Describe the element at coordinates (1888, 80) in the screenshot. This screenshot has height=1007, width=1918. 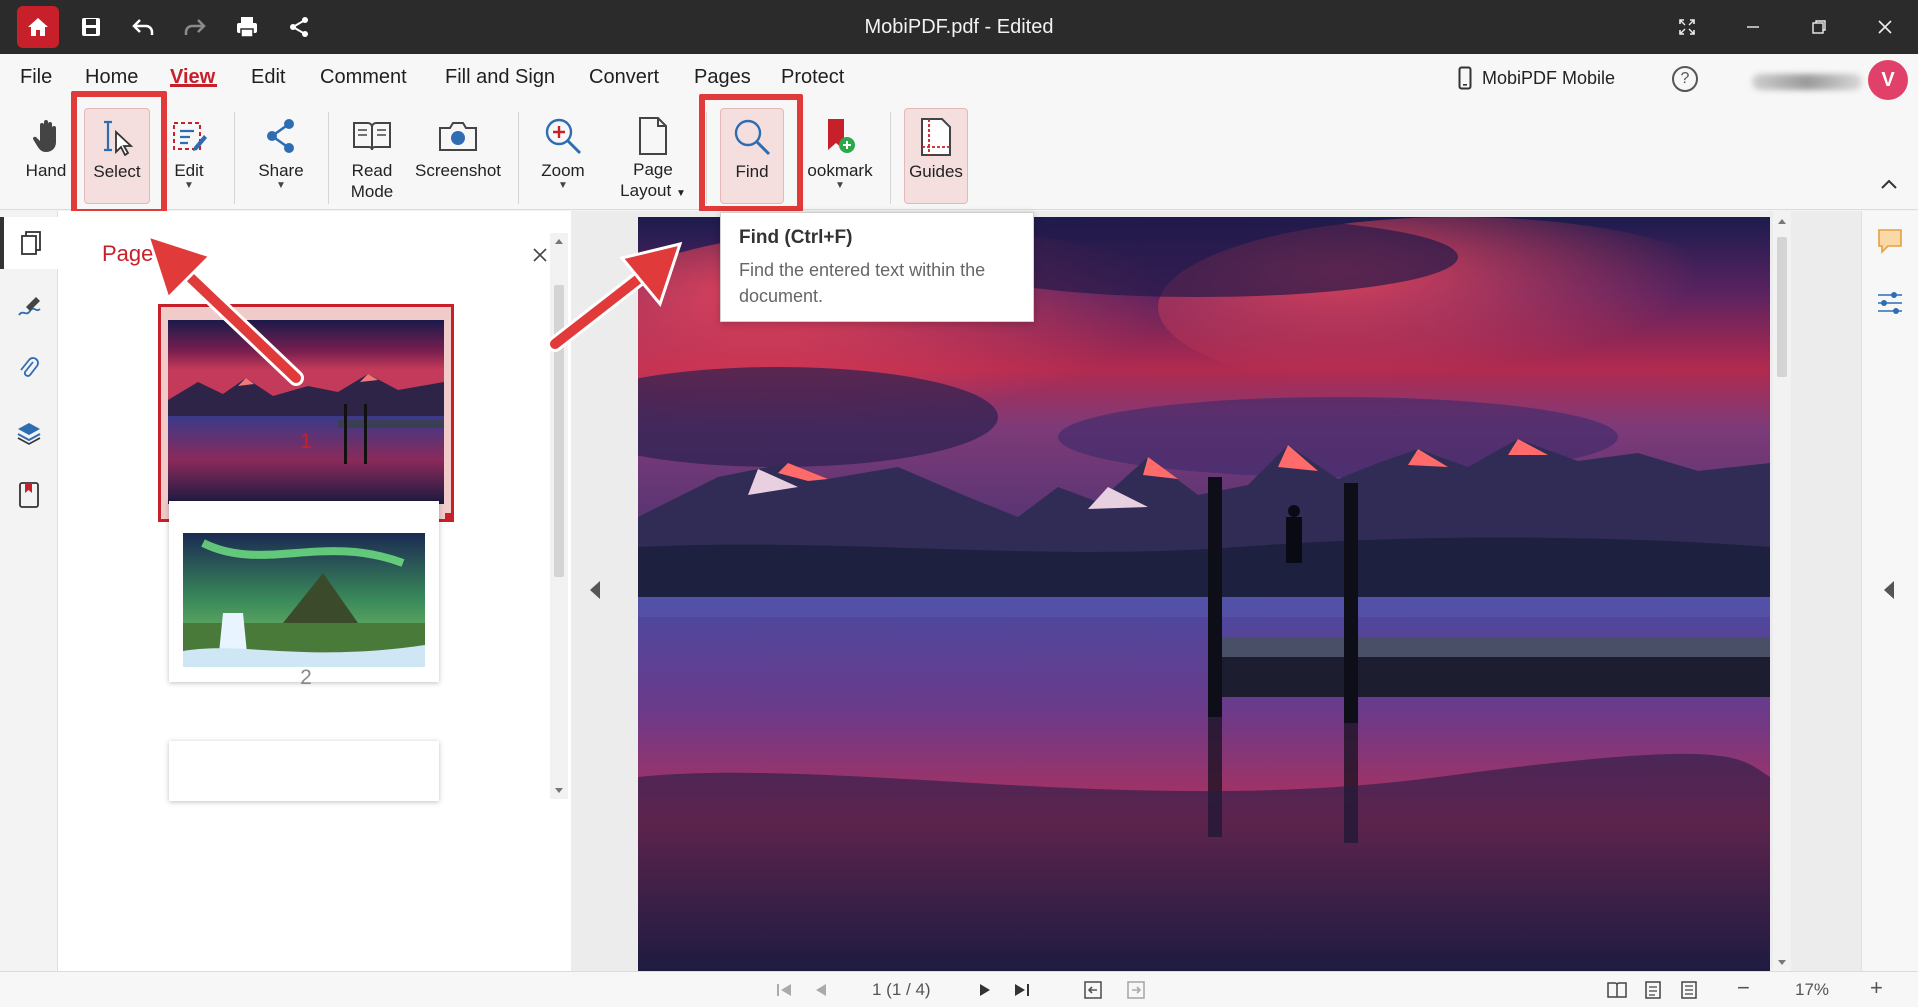
I see `avatar: V` at that location.